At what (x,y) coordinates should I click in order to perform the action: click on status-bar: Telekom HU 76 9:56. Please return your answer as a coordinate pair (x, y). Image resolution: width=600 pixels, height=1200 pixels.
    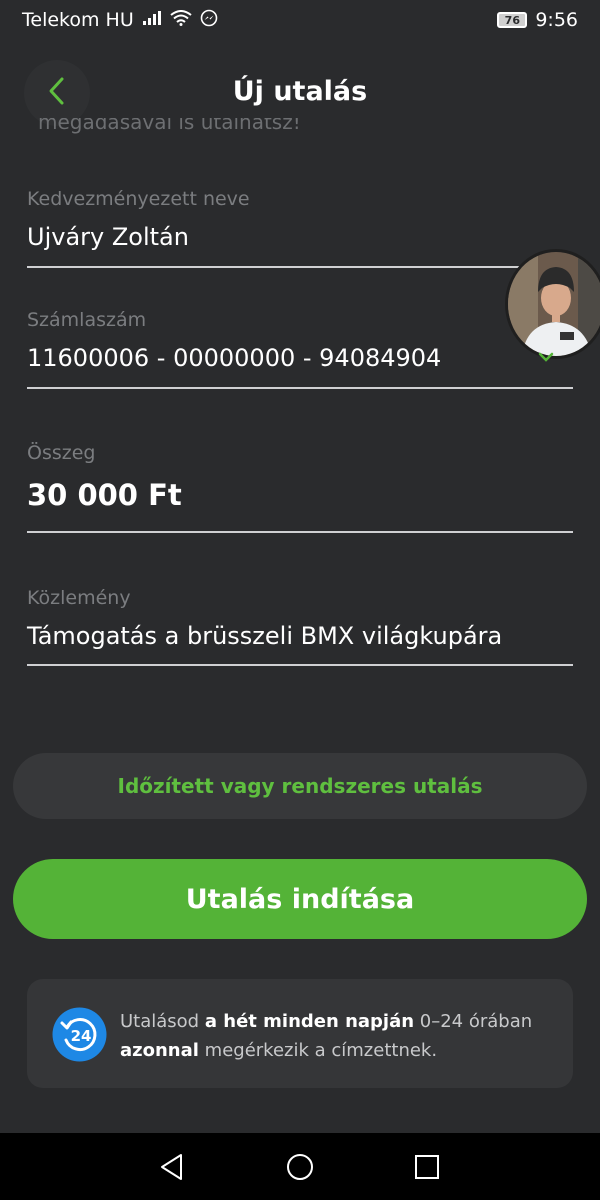
    Looking at the image, I should click on (300, 20).